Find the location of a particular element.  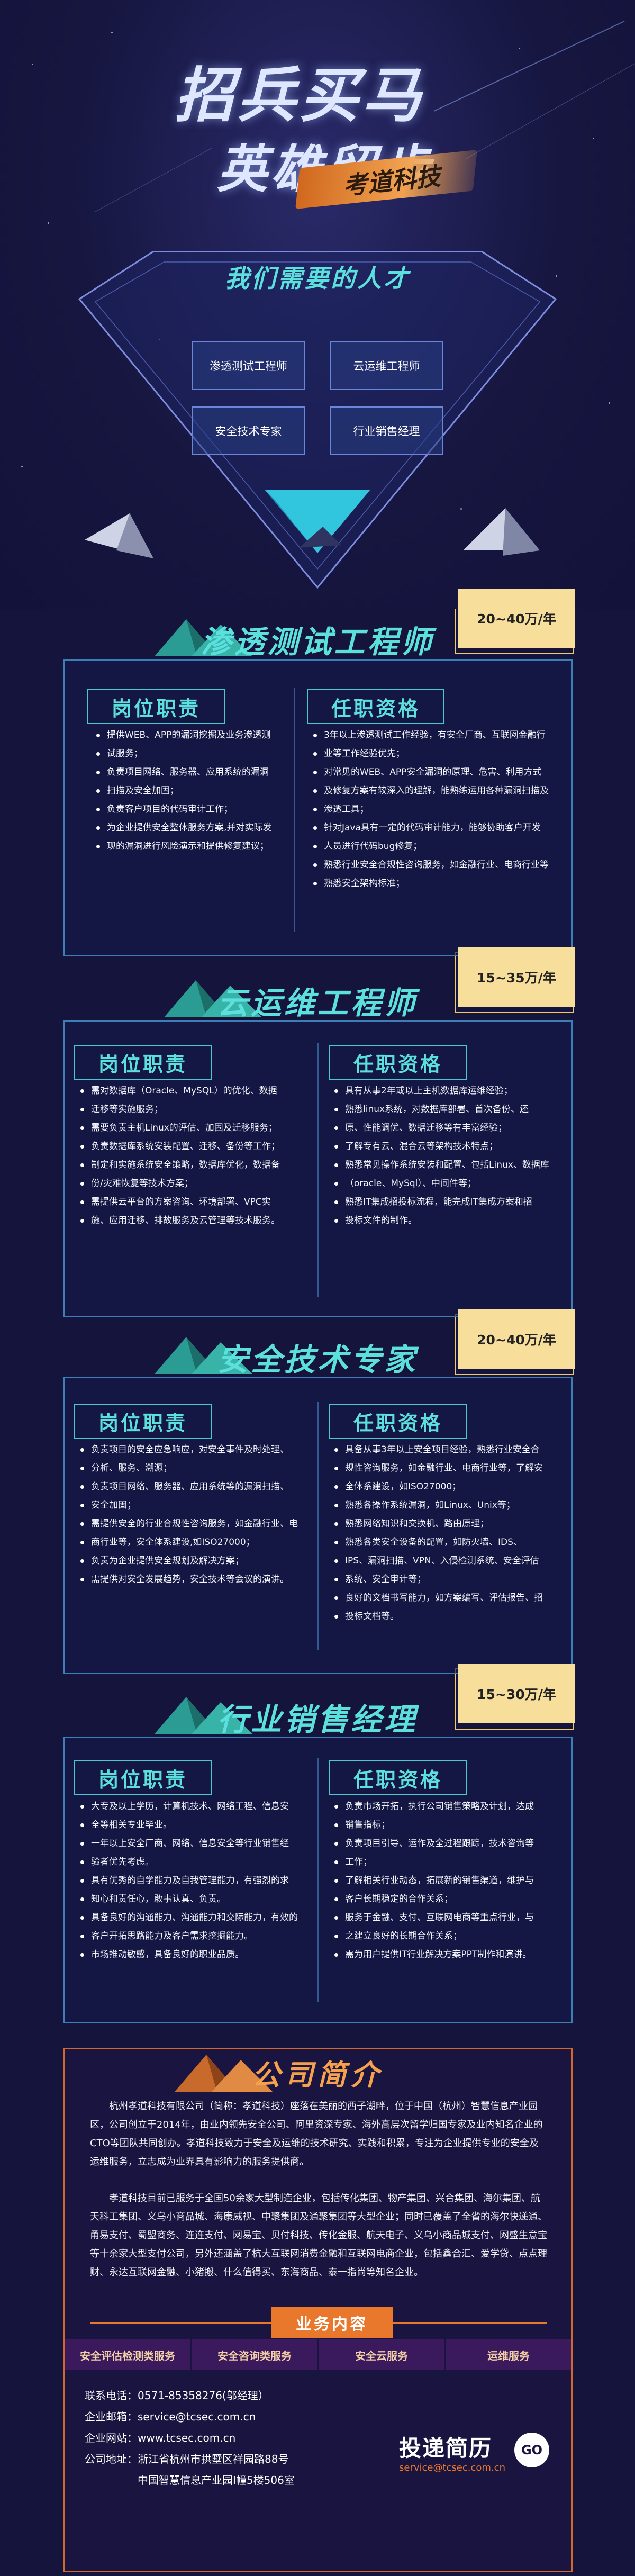

requirement-heading-cloud-ops: 任职资格 is located at coordinates (398, 1062).